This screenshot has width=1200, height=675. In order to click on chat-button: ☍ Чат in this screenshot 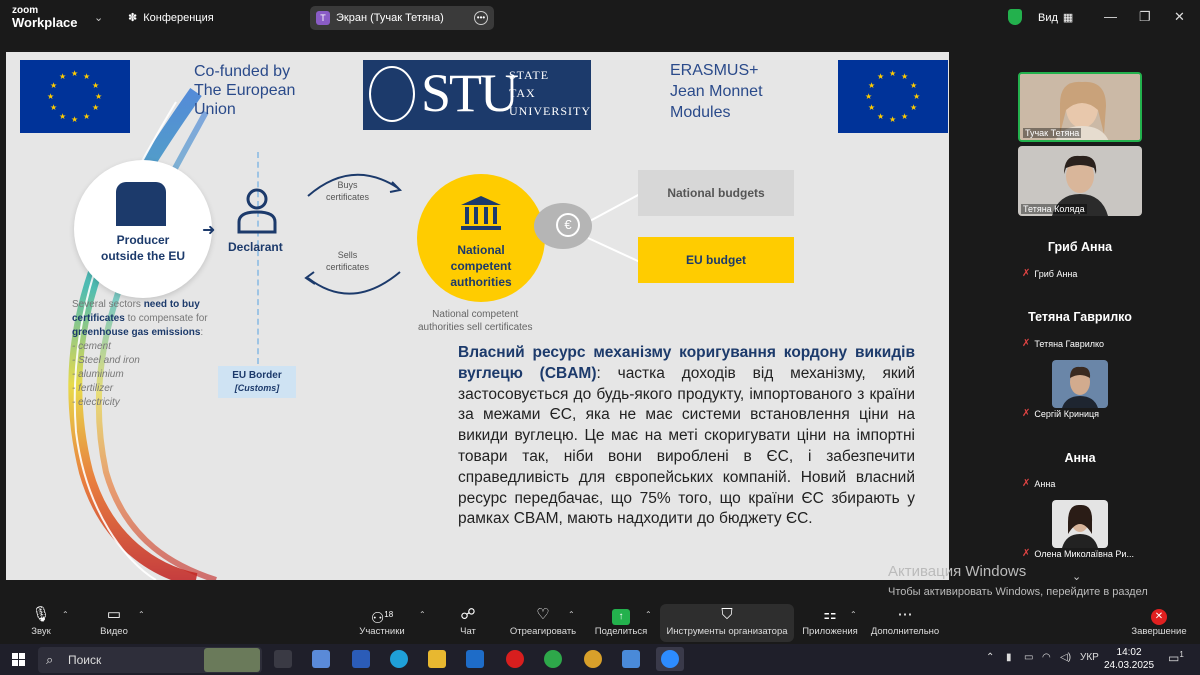, I will do `click(468, 620)`.